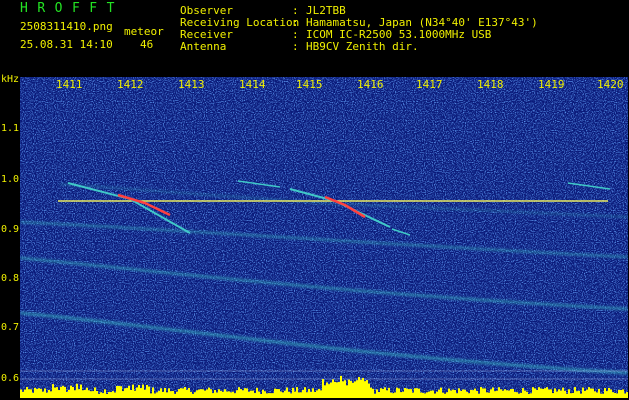 This screenshot has height=400, width=629. What do you see at coordinates (370, 84) in the screenshot?
I see `x-tick: 1416` at bounding box center [370, 84].